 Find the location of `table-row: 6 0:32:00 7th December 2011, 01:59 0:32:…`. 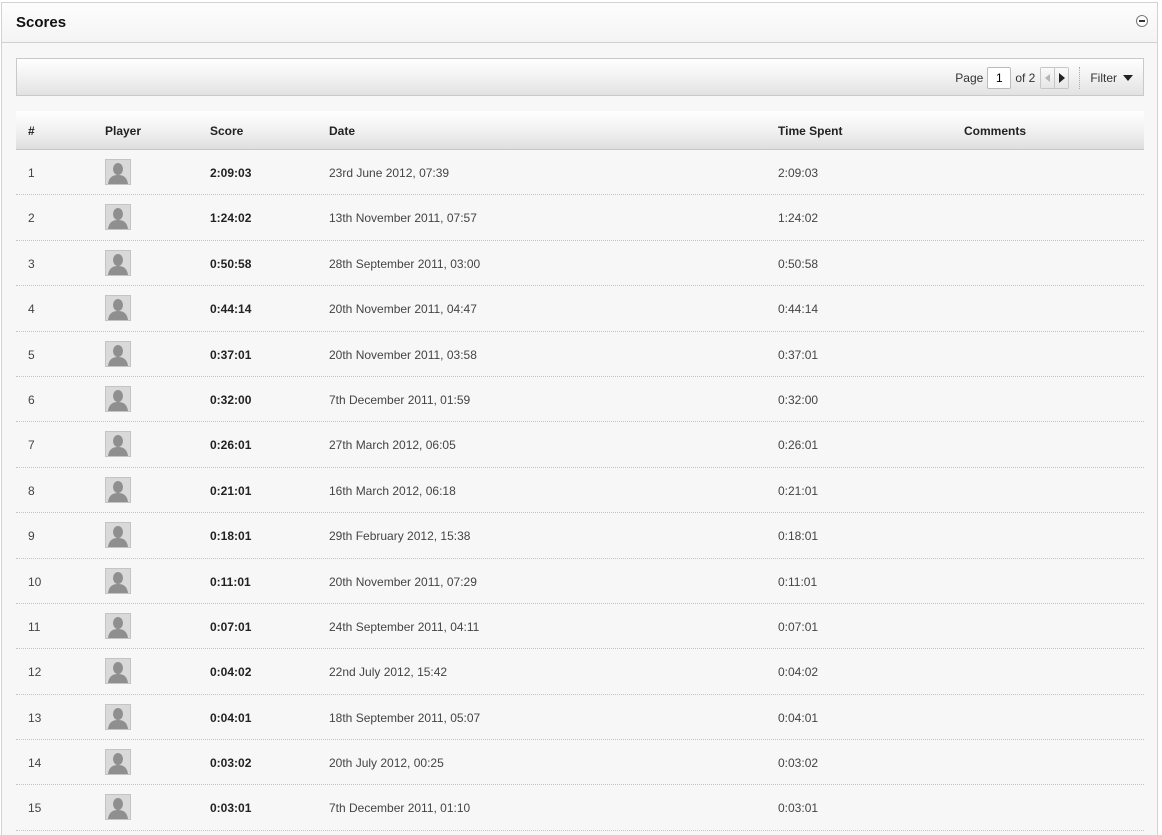

table-row: 6 0:32:00 7th December 2011, 01:59 0:32:… is located at coordinates (580, 400).